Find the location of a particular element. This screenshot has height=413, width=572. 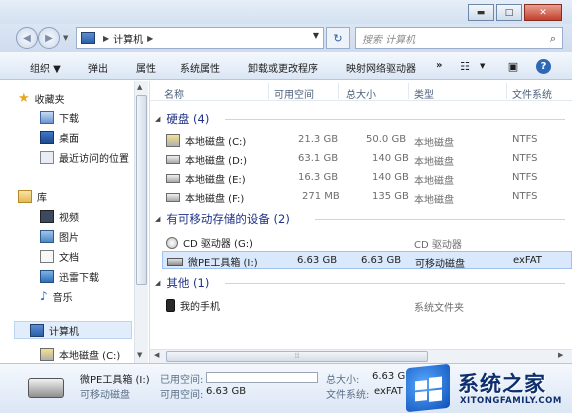

column-name: 名称 is located at coordinates (174, 93).